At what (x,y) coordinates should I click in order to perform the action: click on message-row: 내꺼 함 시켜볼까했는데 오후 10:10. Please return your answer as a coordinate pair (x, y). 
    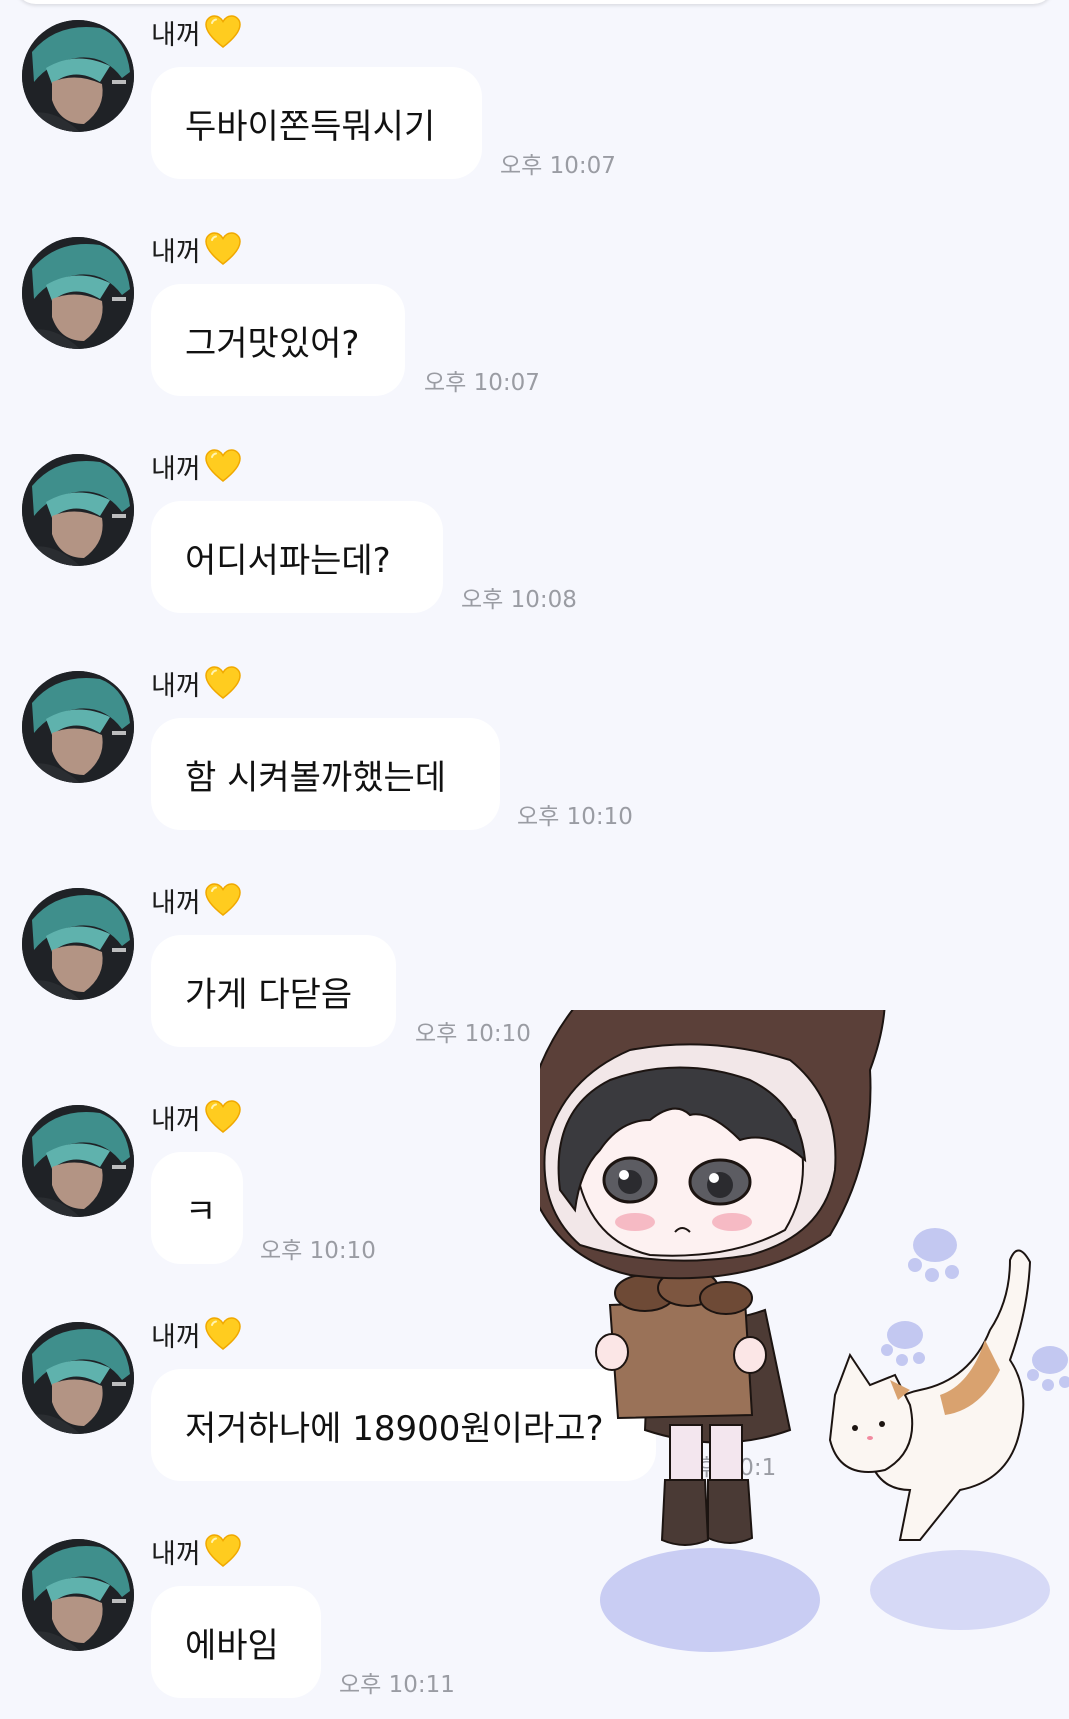
    Looking at the image, I should click on (534, 751).